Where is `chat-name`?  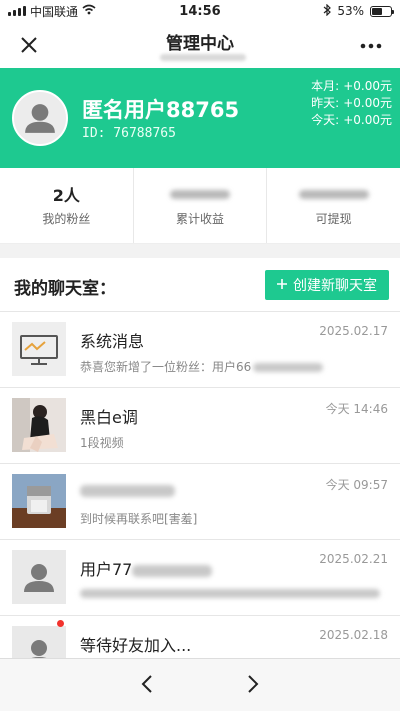
chat-name is located at coordinates (127, 489).